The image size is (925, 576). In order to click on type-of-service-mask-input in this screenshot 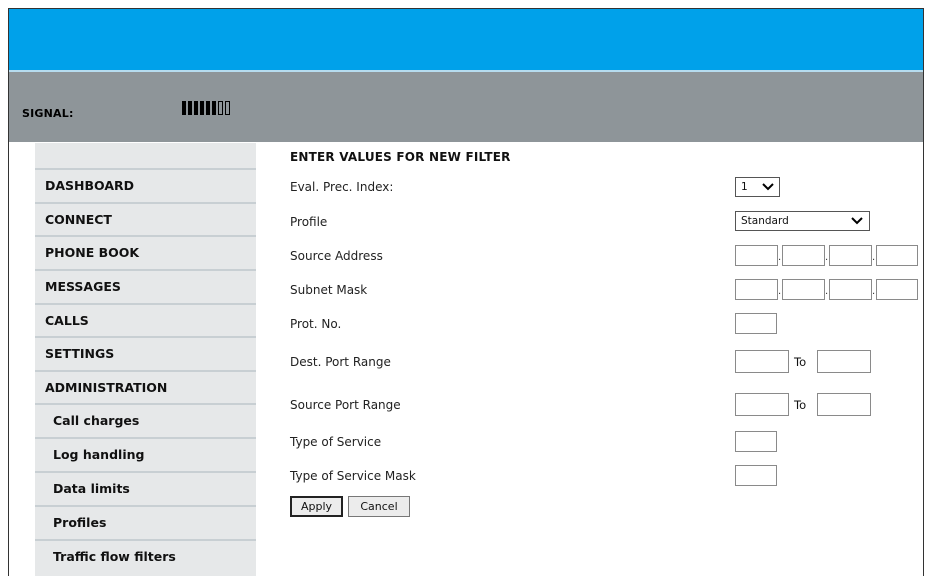, I will do `click(756, 475)`.